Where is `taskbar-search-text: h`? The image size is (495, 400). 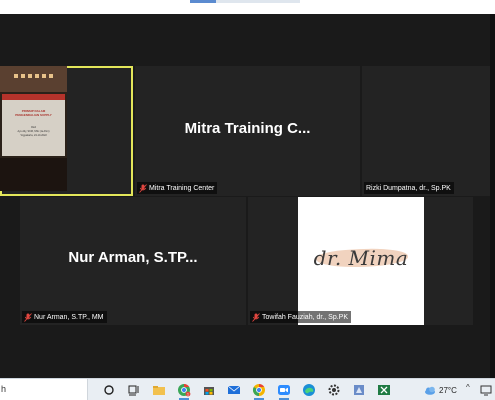 taskbar-search-text: h is located at coordinates (4, 389).